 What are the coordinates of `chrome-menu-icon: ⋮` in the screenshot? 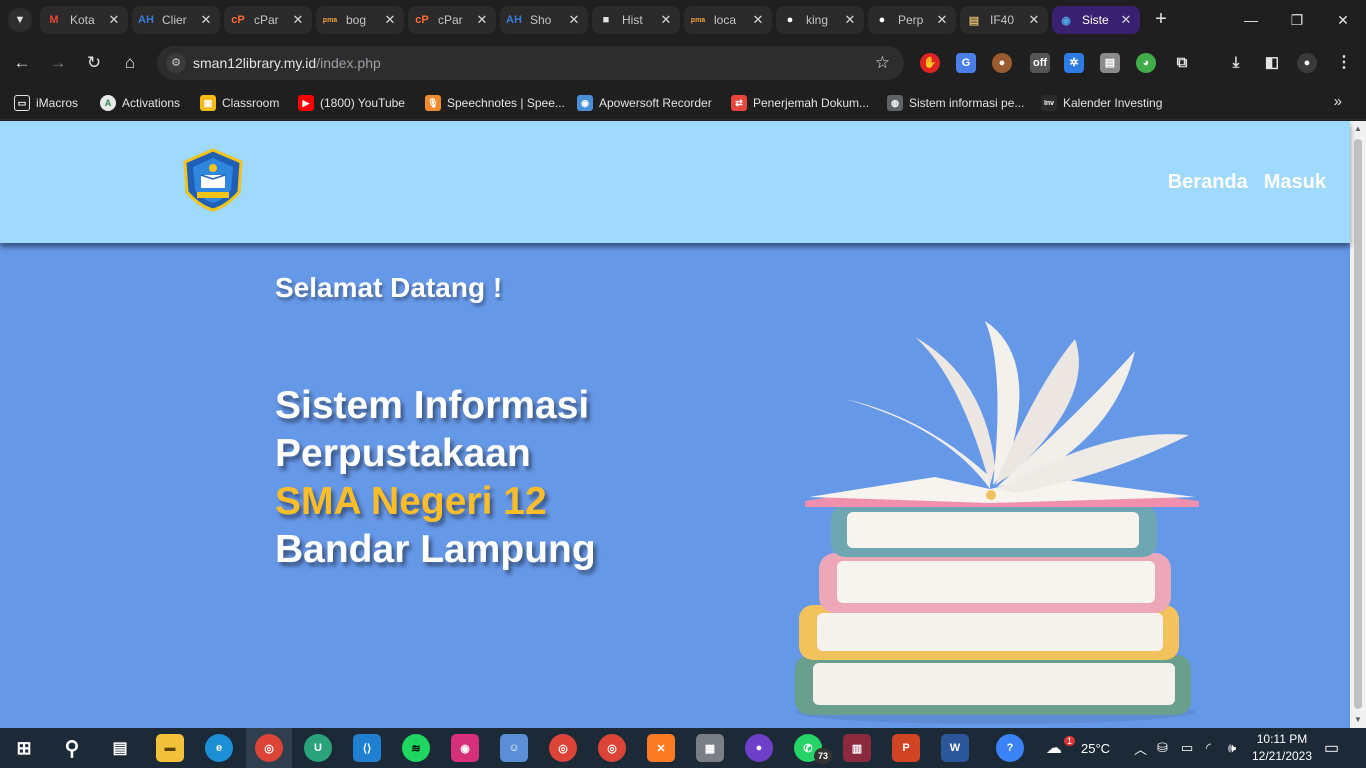 It's located at (1344, 63).